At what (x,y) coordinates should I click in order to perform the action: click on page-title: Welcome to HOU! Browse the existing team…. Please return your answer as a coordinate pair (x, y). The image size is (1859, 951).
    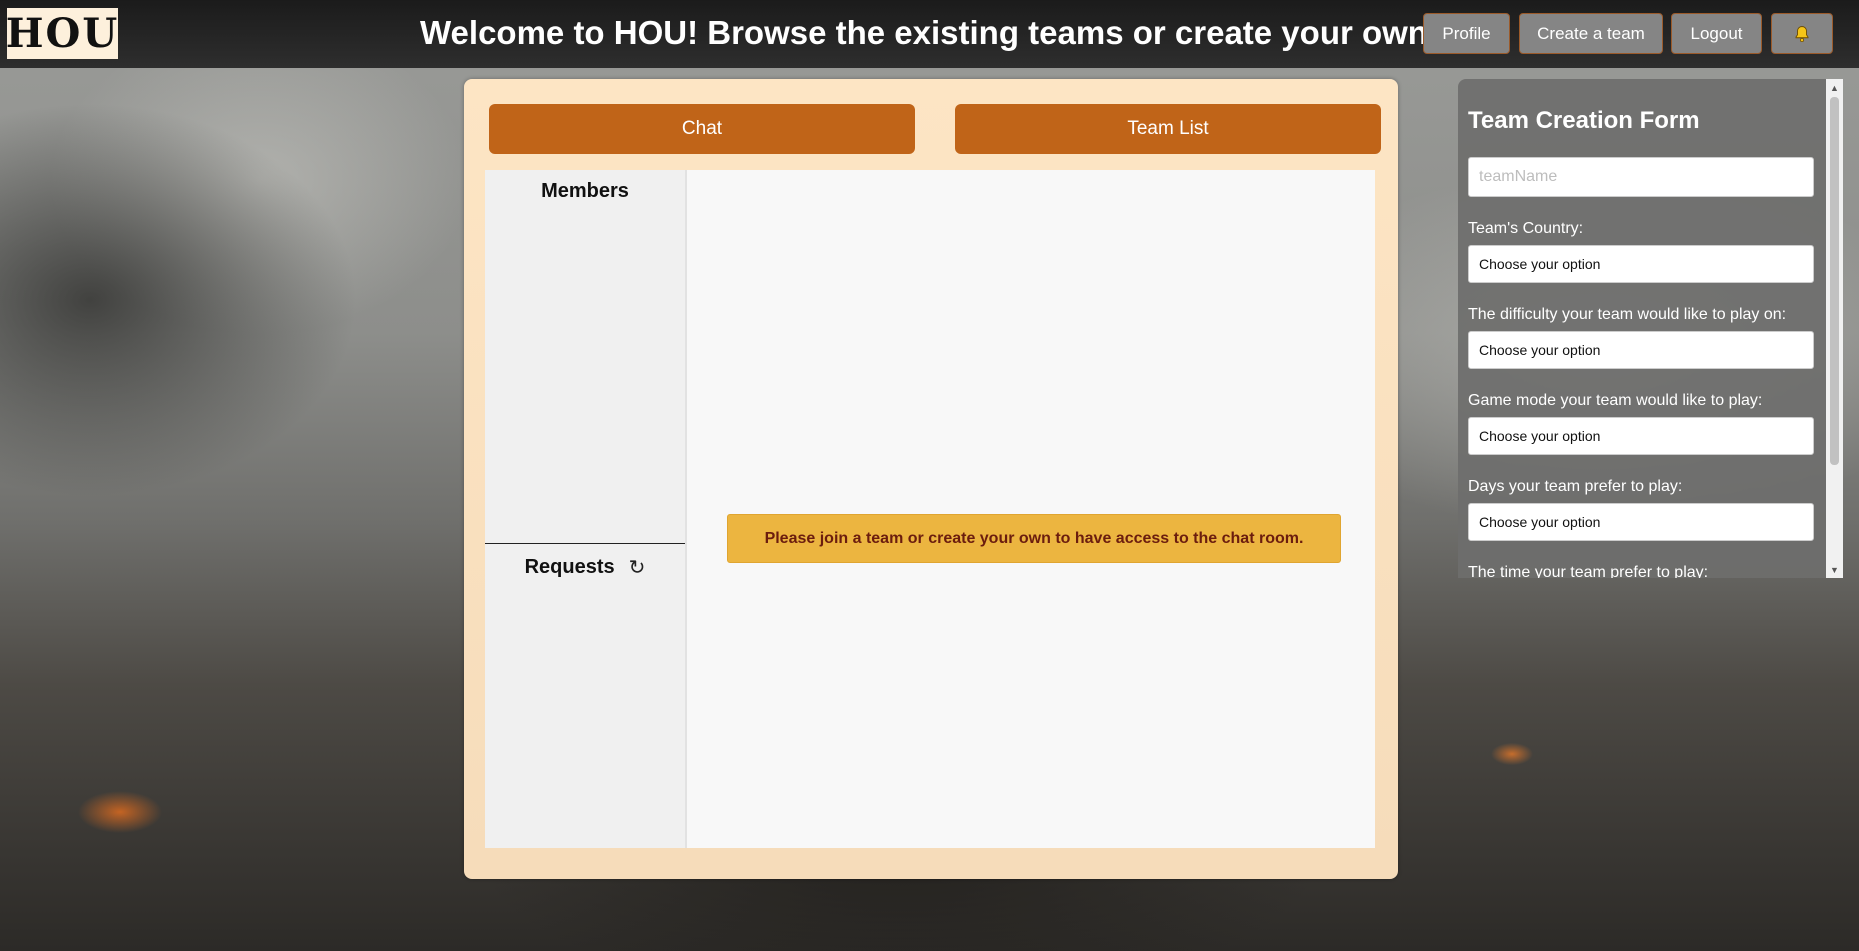
    Looking at the image, I should click on (924, 32).